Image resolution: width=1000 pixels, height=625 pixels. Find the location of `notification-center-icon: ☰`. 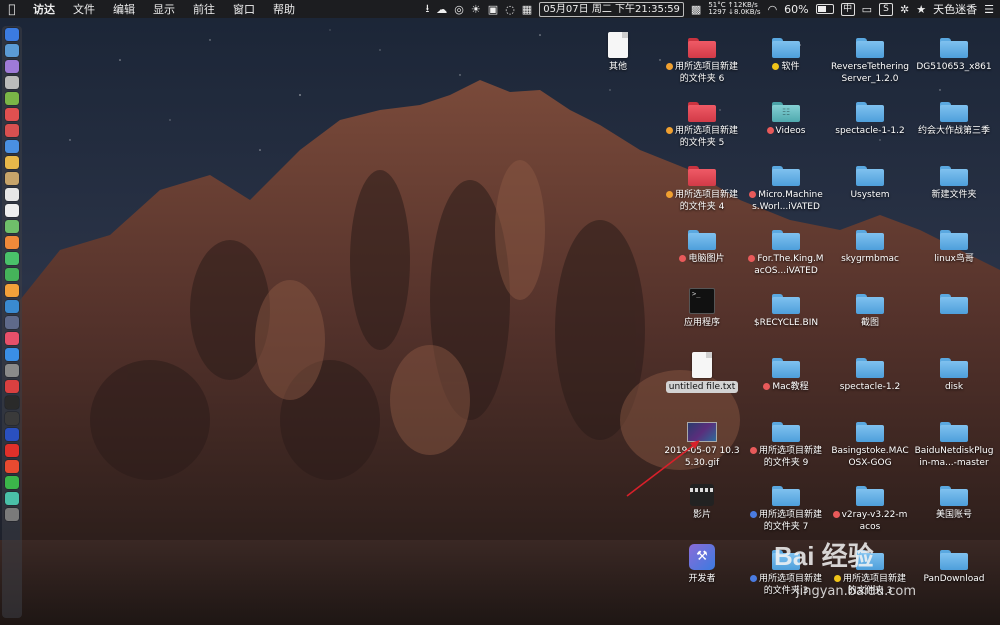

notification-center-icon: ☰ is located at coordinates (989, 9).